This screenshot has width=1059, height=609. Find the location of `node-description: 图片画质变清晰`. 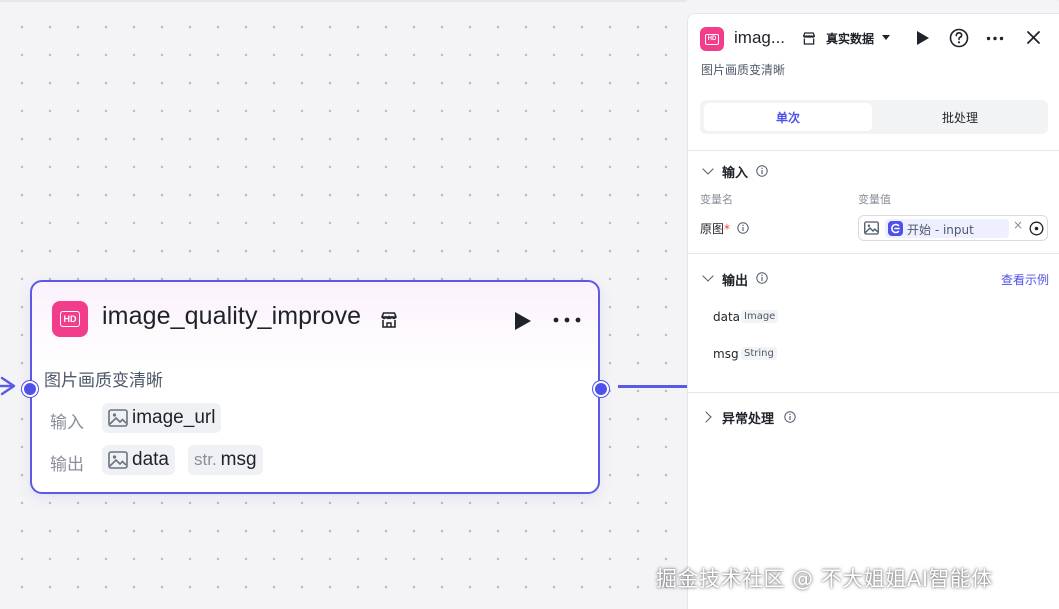

node-description: 图片画质变清晰 is located at coordinates (103, 381).